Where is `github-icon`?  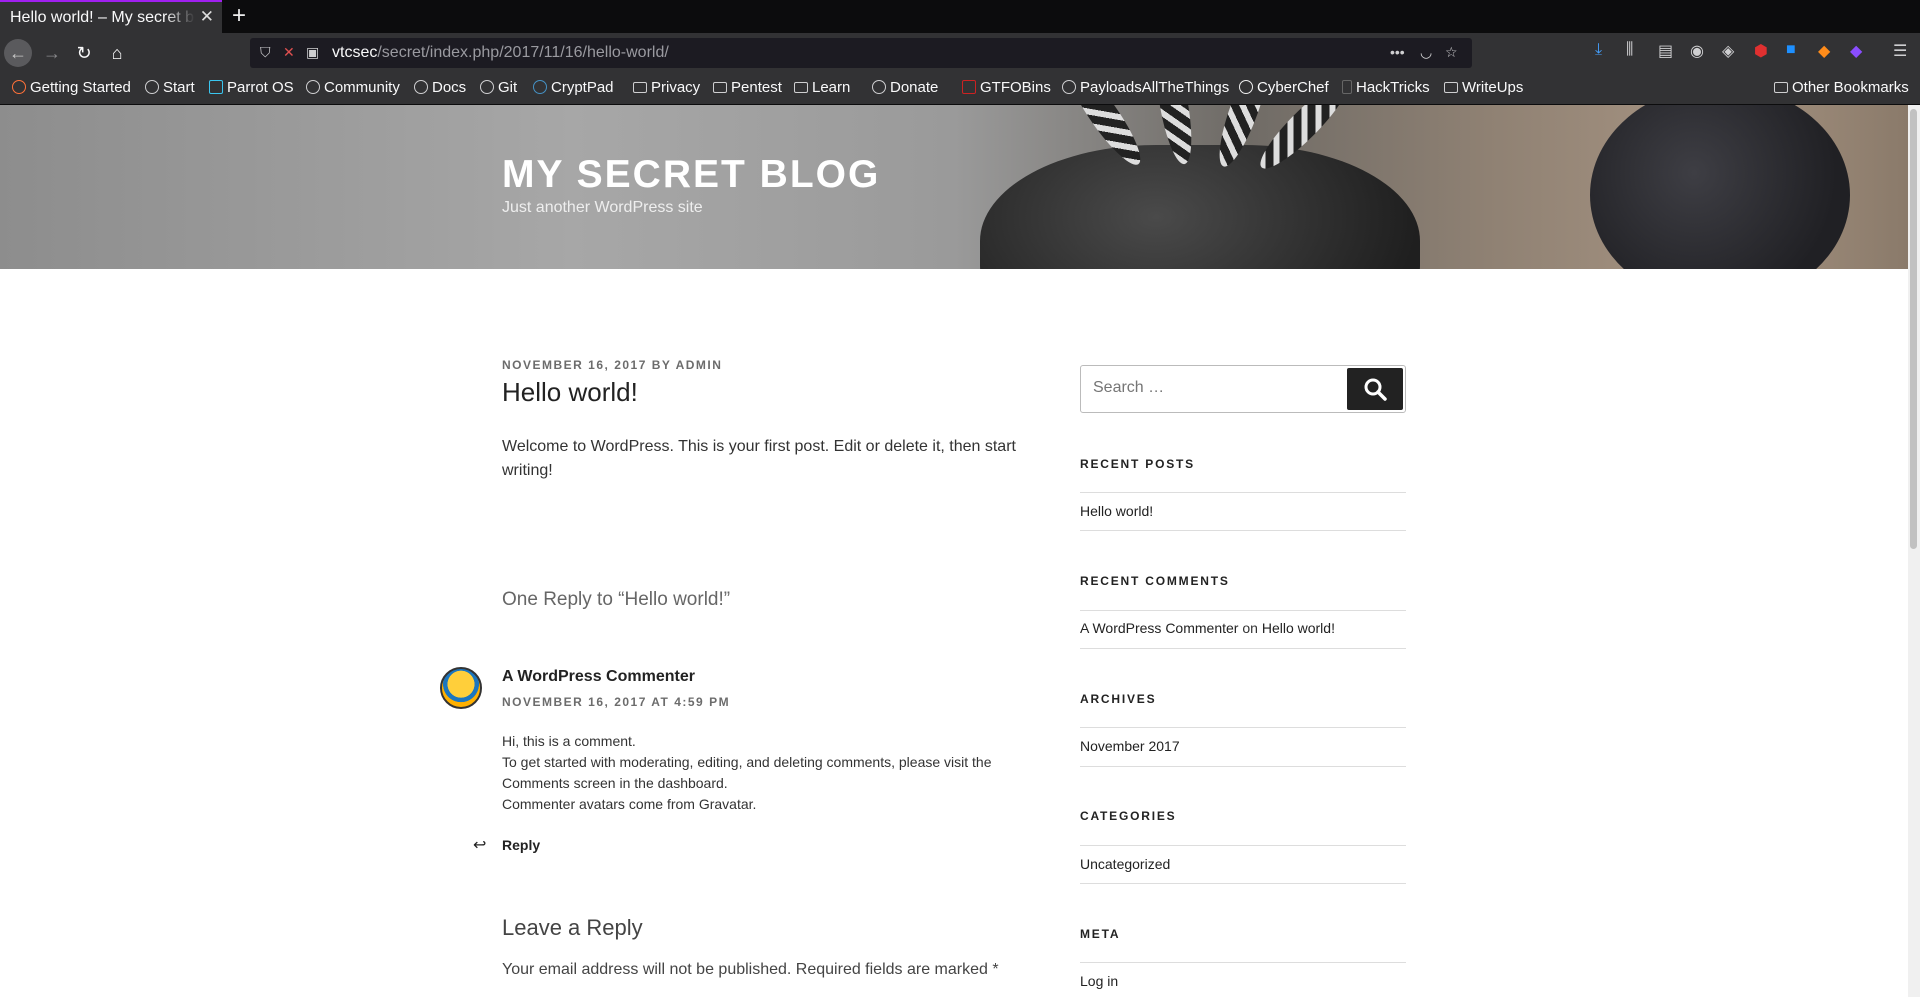 github-icon is located at coordinates (1069, 87).